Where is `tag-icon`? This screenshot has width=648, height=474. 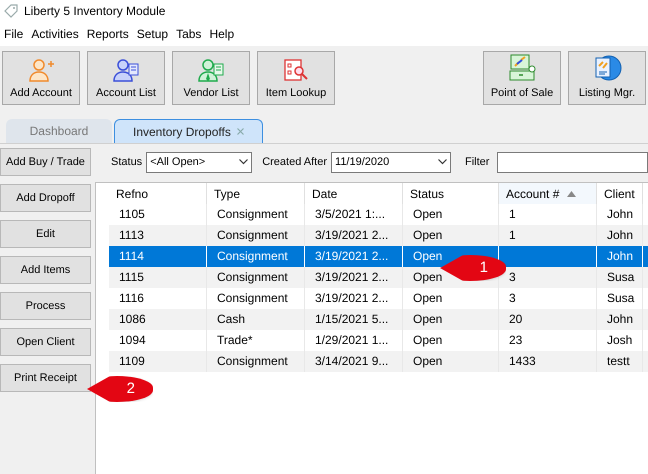
tag-icon is located at coordinates (11, 11).